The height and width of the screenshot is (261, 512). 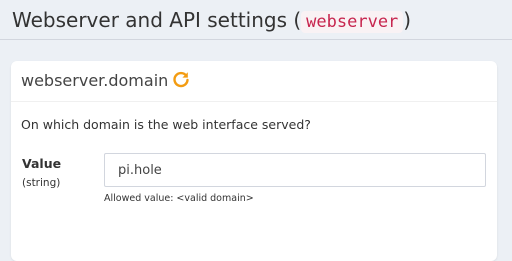 What do you see at coordinates (254, 81) in the screenshot?
I see `setting-header: webserver.domain` at bounding box center [254, 81].